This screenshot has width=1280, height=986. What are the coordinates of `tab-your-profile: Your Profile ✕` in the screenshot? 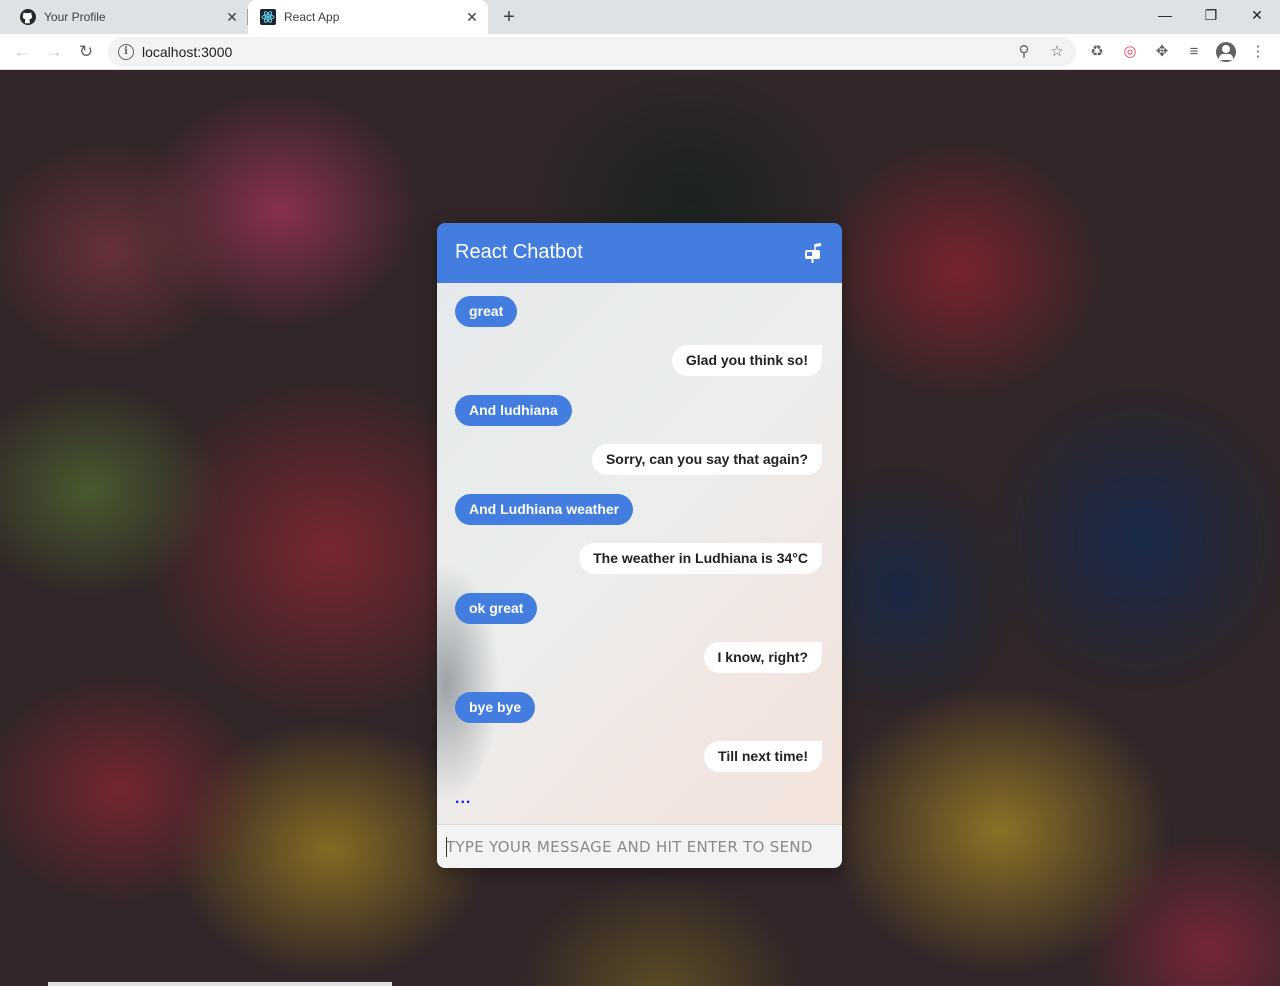 It's located at (128, 17).